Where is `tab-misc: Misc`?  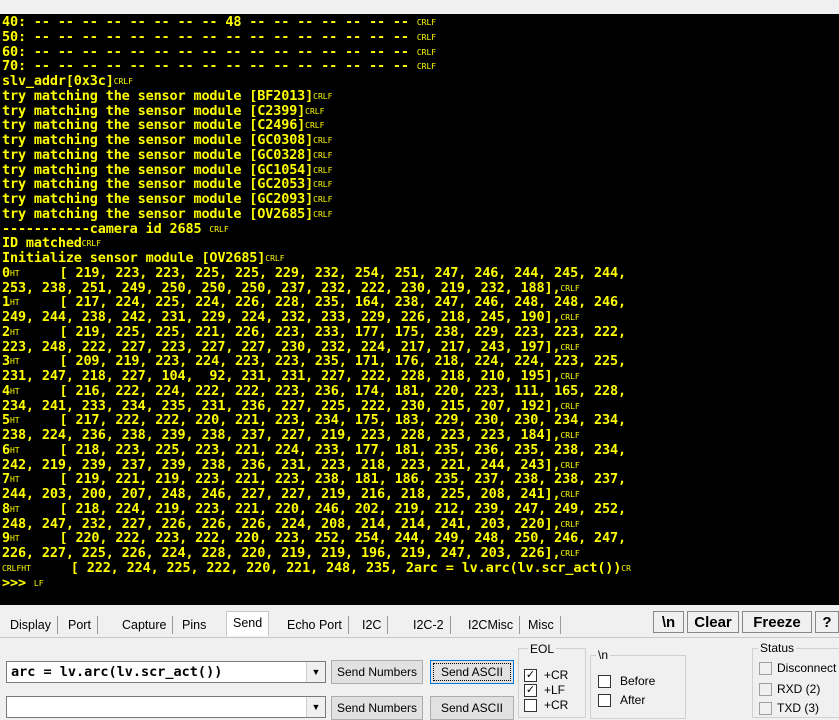 tab-misc: Misc is located at coordinates (544, 625).